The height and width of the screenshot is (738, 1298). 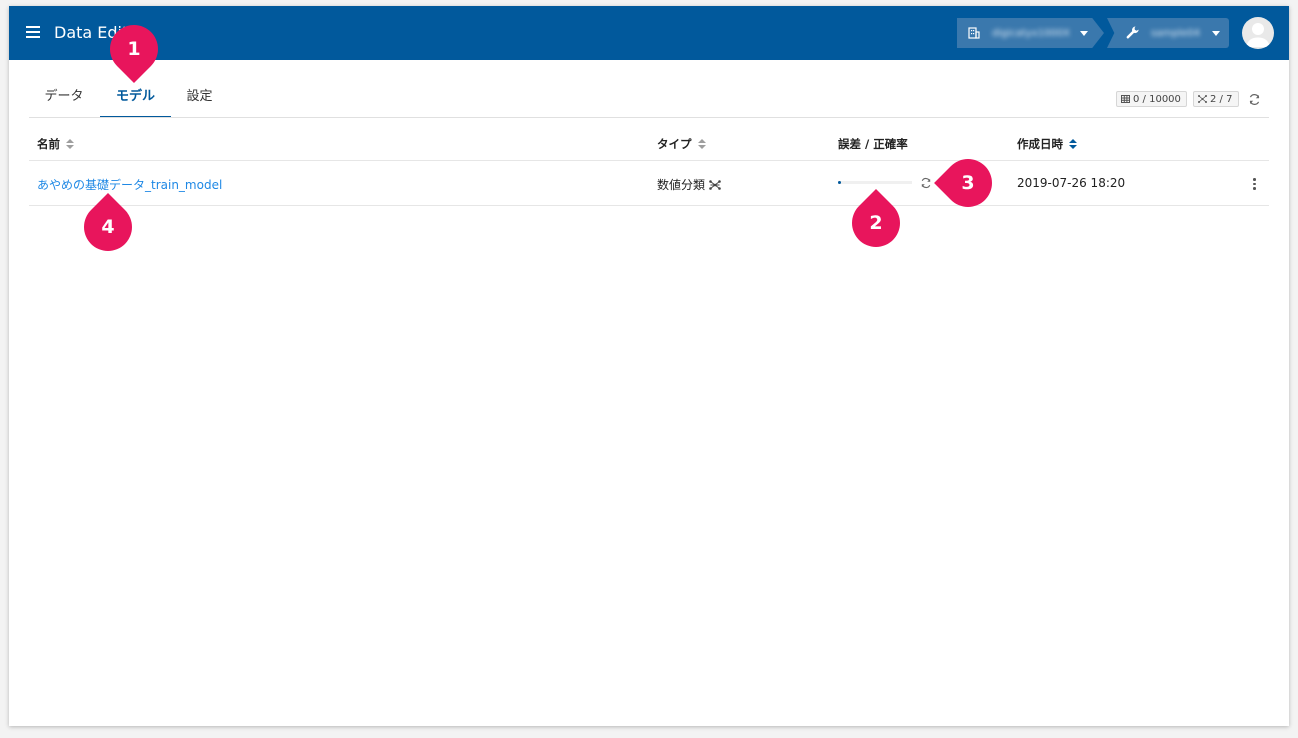 I want to click on avatar, so click(x=1258, y=33).